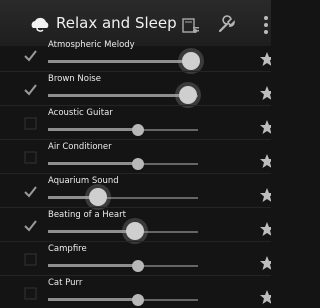 The image size is (320, 308). What do you see at coordinates (116, 23) in the screenshot?
I see `app-title: Relax and Sleep` at bounding box center [116, 23].